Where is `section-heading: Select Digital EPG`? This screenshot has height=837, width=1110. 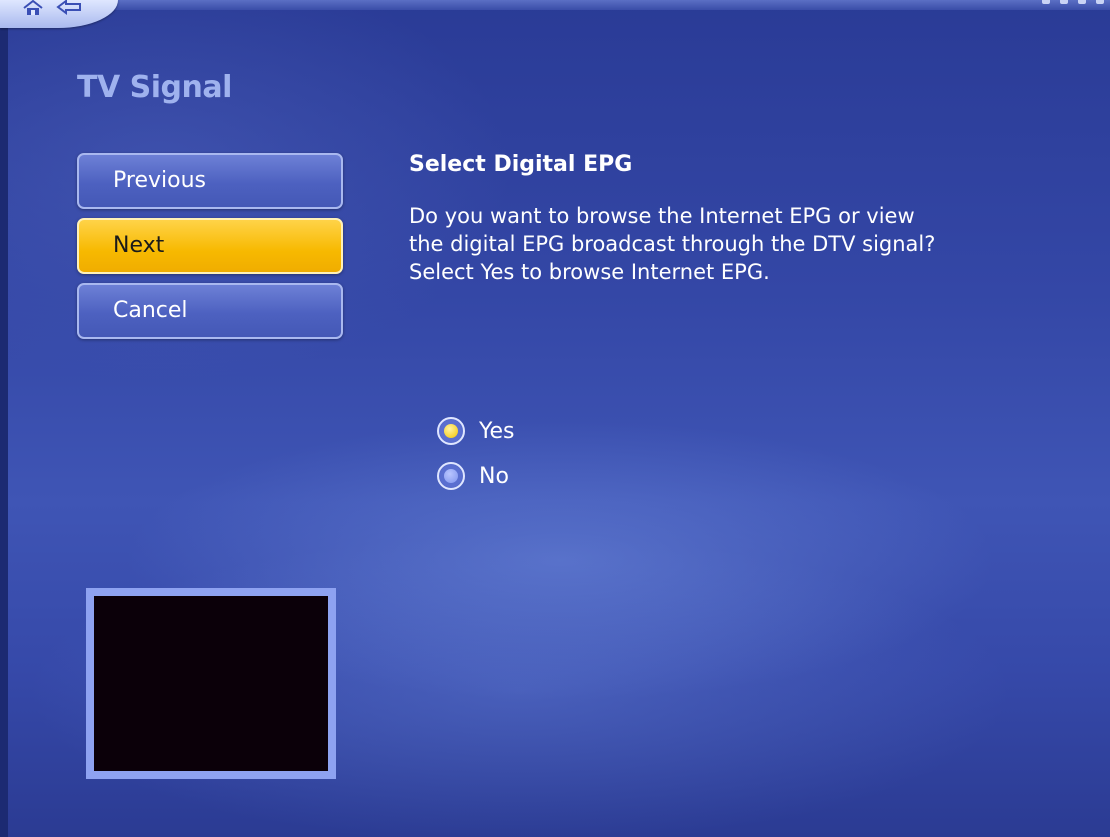 section-heading: Select Digital EPG is located at coordinates (521, 164).